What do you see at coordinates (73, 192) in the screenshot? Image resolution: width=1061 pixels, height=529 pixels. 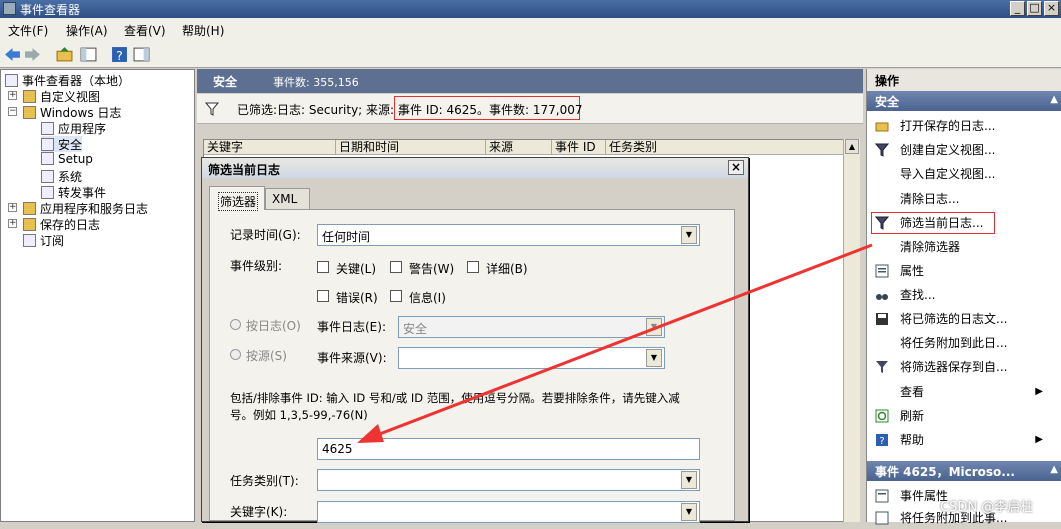 I see `tree-item-forwarded: 转发事件` at bounding box center [73, 192].